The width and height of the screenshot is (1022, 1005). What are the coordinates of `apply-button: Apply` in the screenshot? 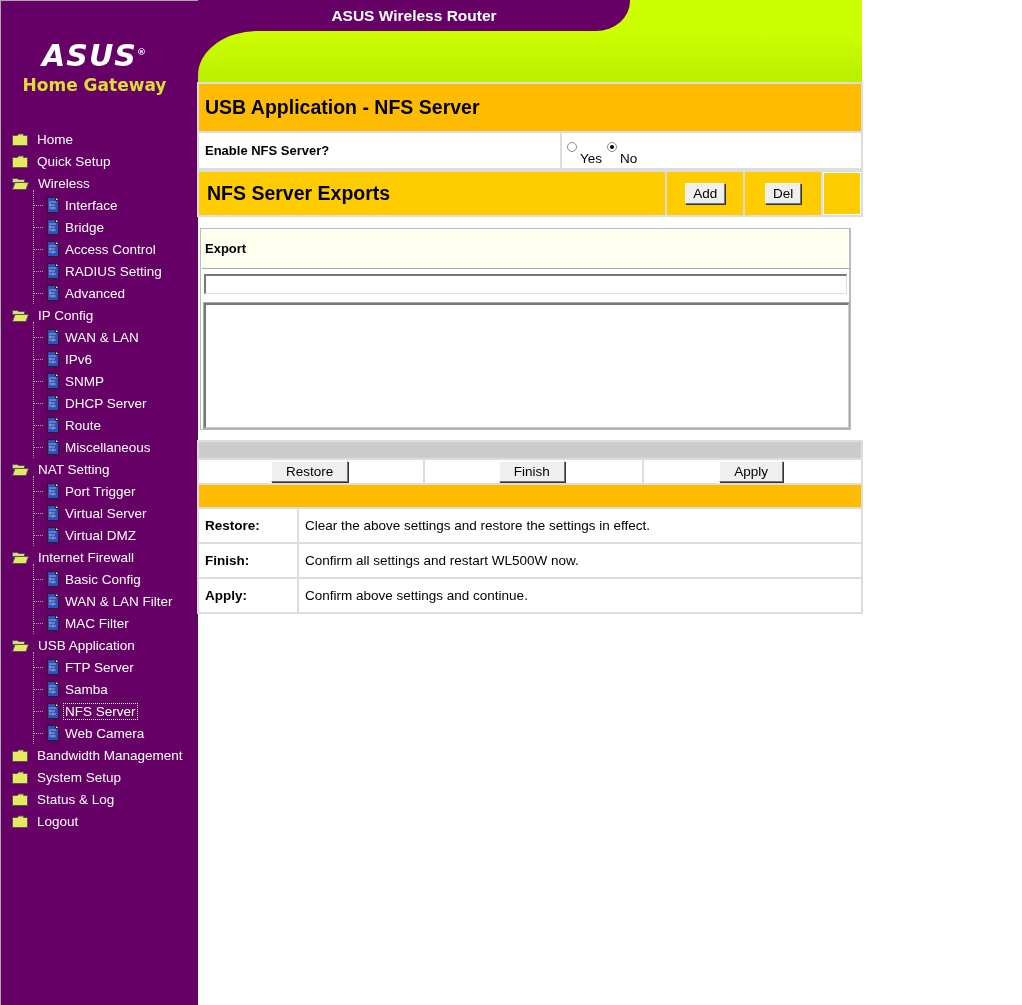 It's located at (751, 471).